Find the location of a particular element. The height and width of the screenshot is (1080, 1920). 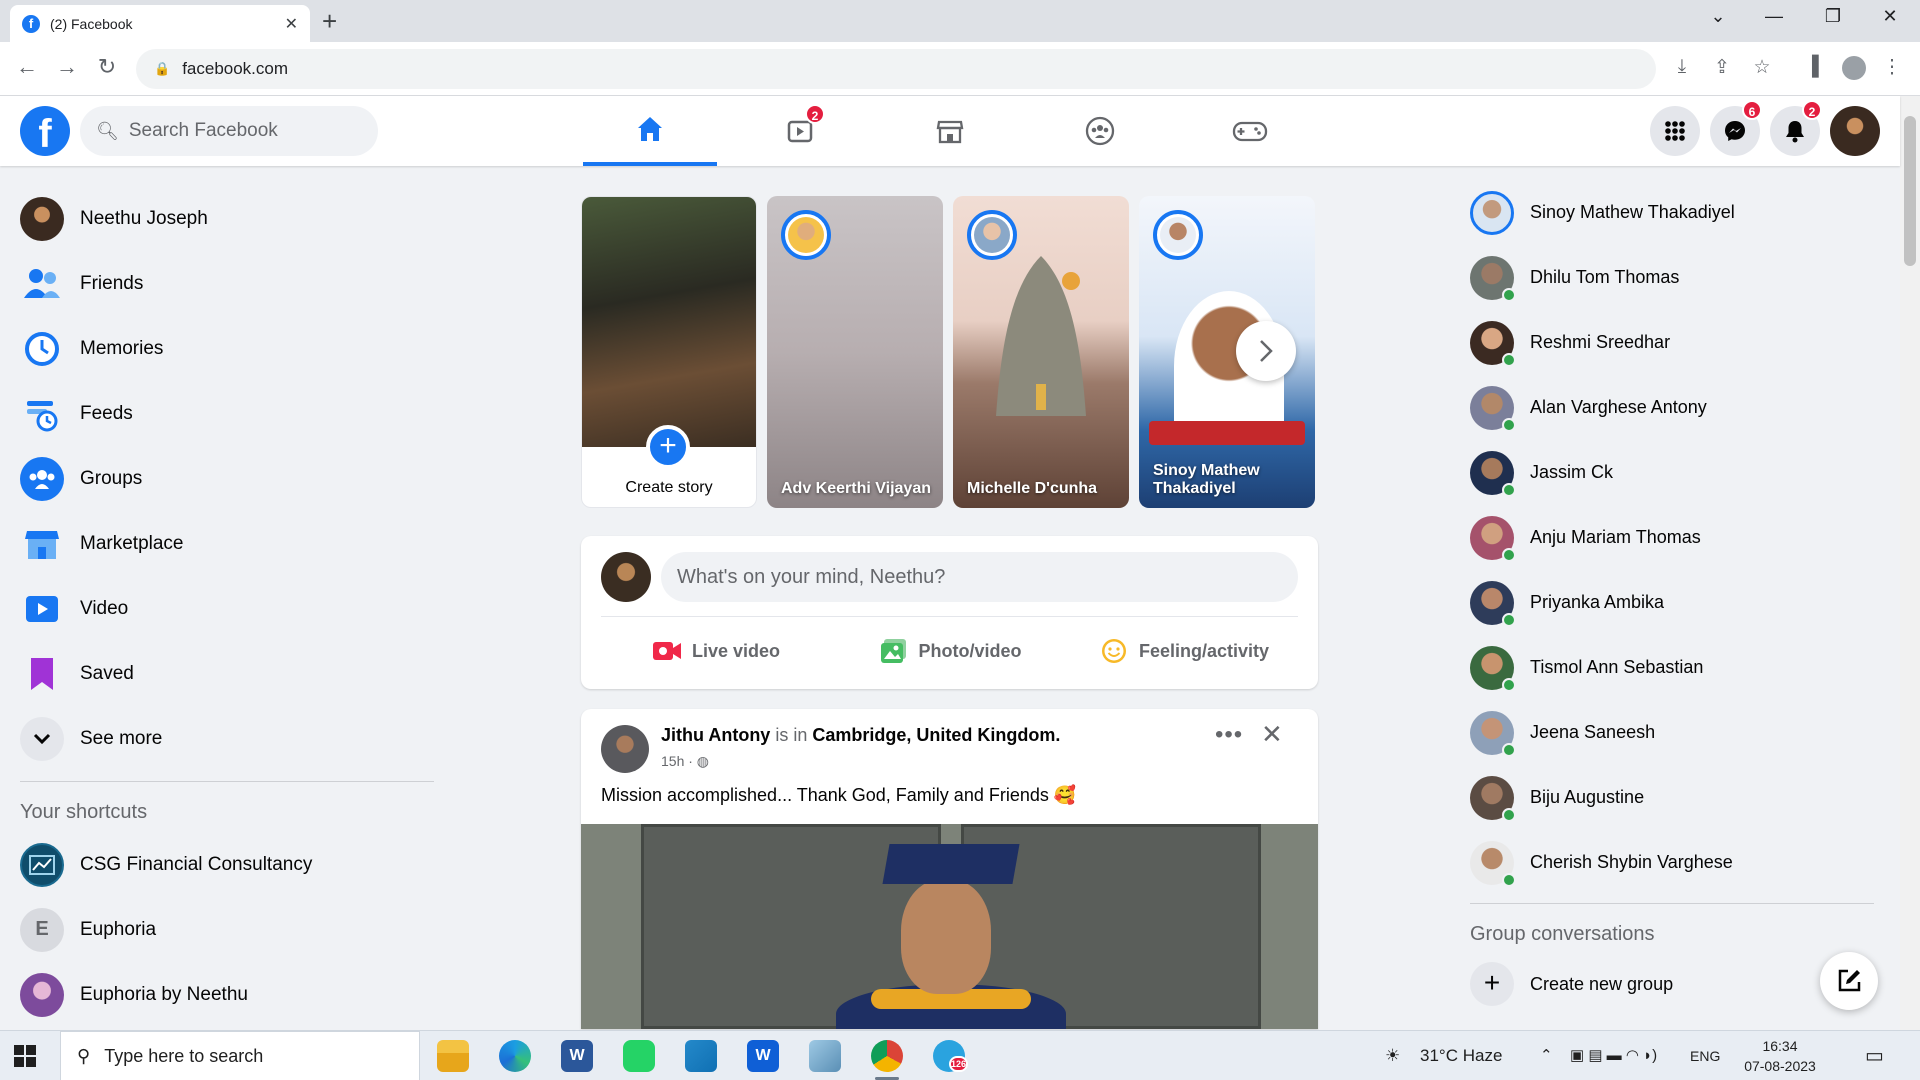

messenger-button: 6 is located at coordinates (1736, 128).